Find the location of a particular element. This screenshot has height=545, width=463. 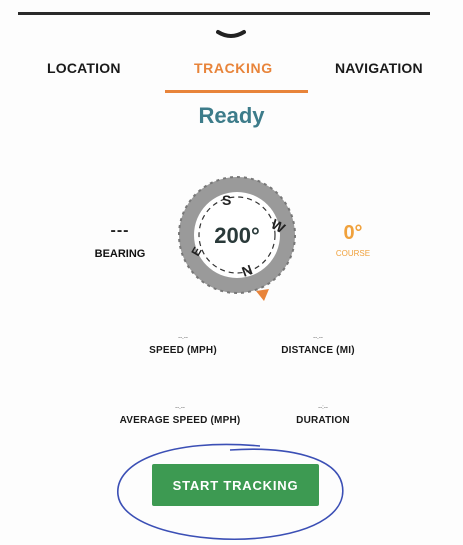

bearing-readout: --- BEARING is located at coordinates (120, 241).